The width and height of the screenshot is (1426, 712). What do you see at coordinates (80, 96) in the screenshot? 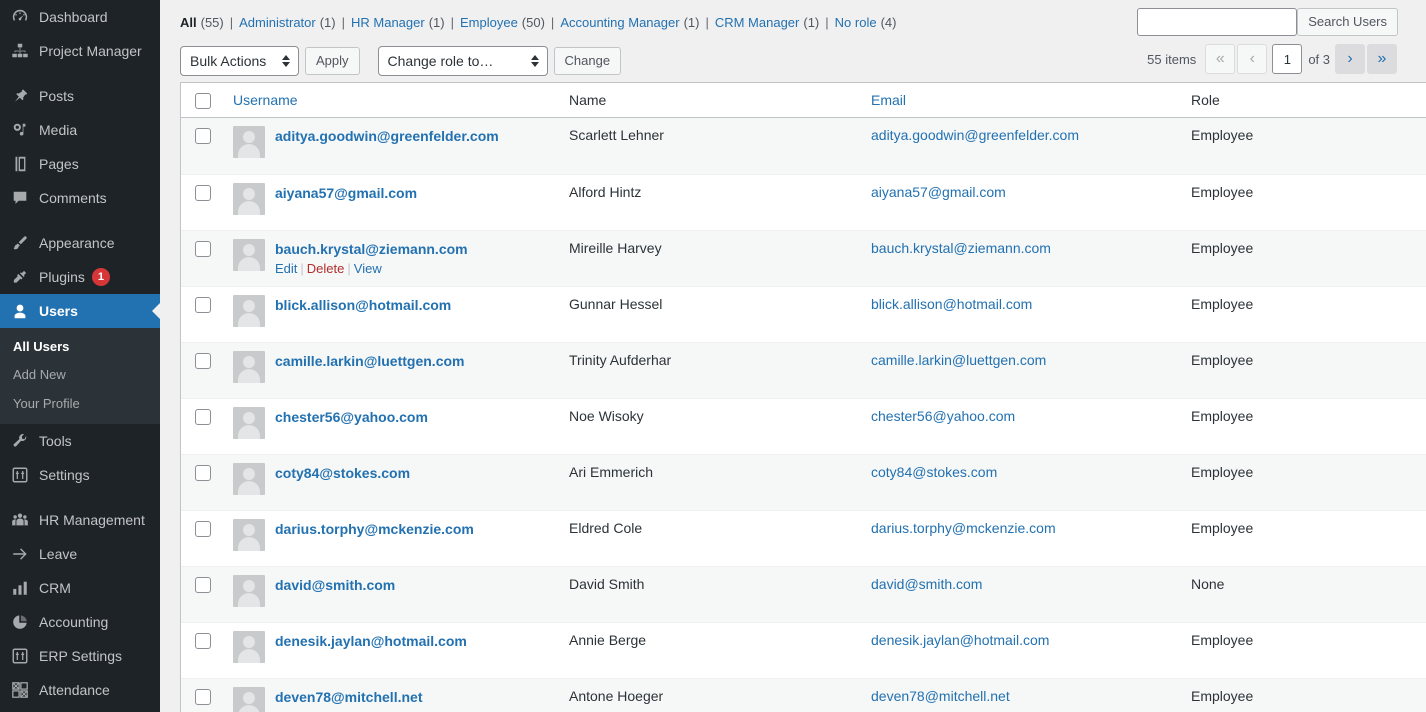
I see `sidebar-item-posts: Posts` at bounding box center [80, 96].